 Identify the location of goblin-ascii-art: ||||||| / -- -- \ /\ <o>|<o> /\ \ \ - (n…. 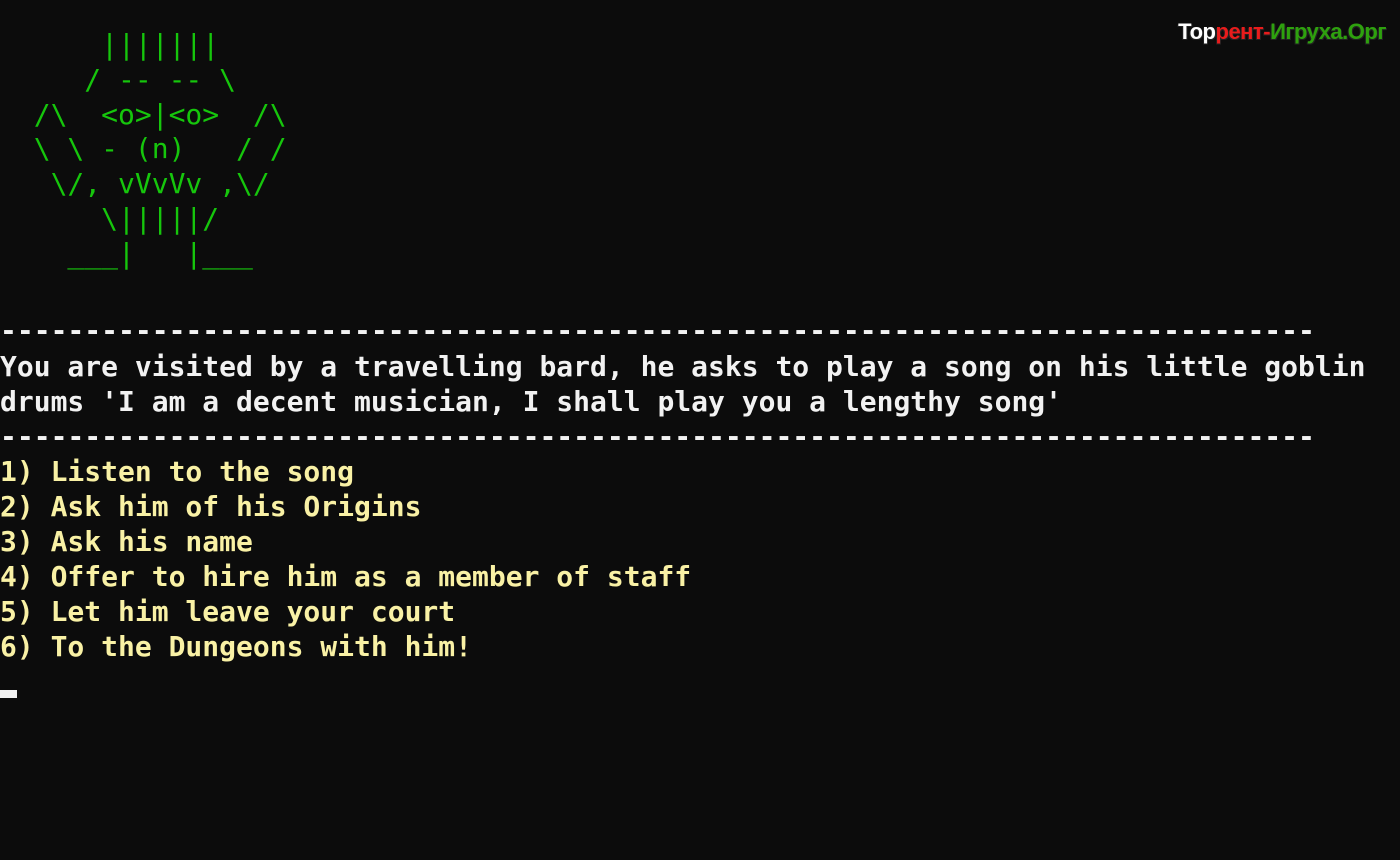
(160, 149).